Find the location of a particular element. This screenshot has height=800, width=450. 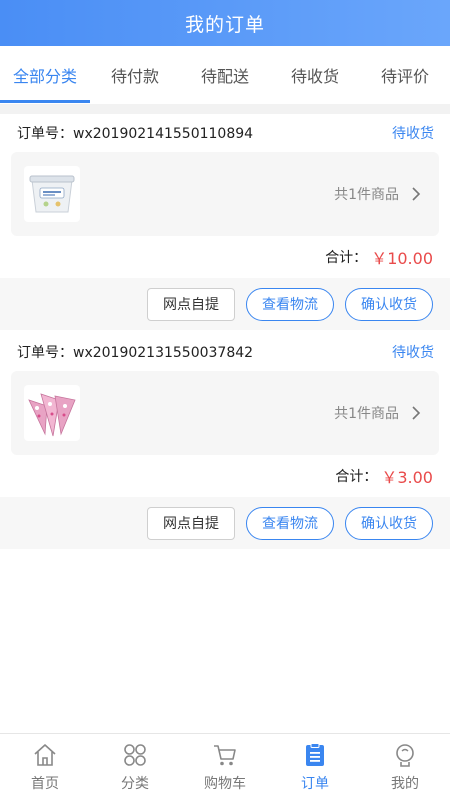

divider is located at coordinates (225, 109).